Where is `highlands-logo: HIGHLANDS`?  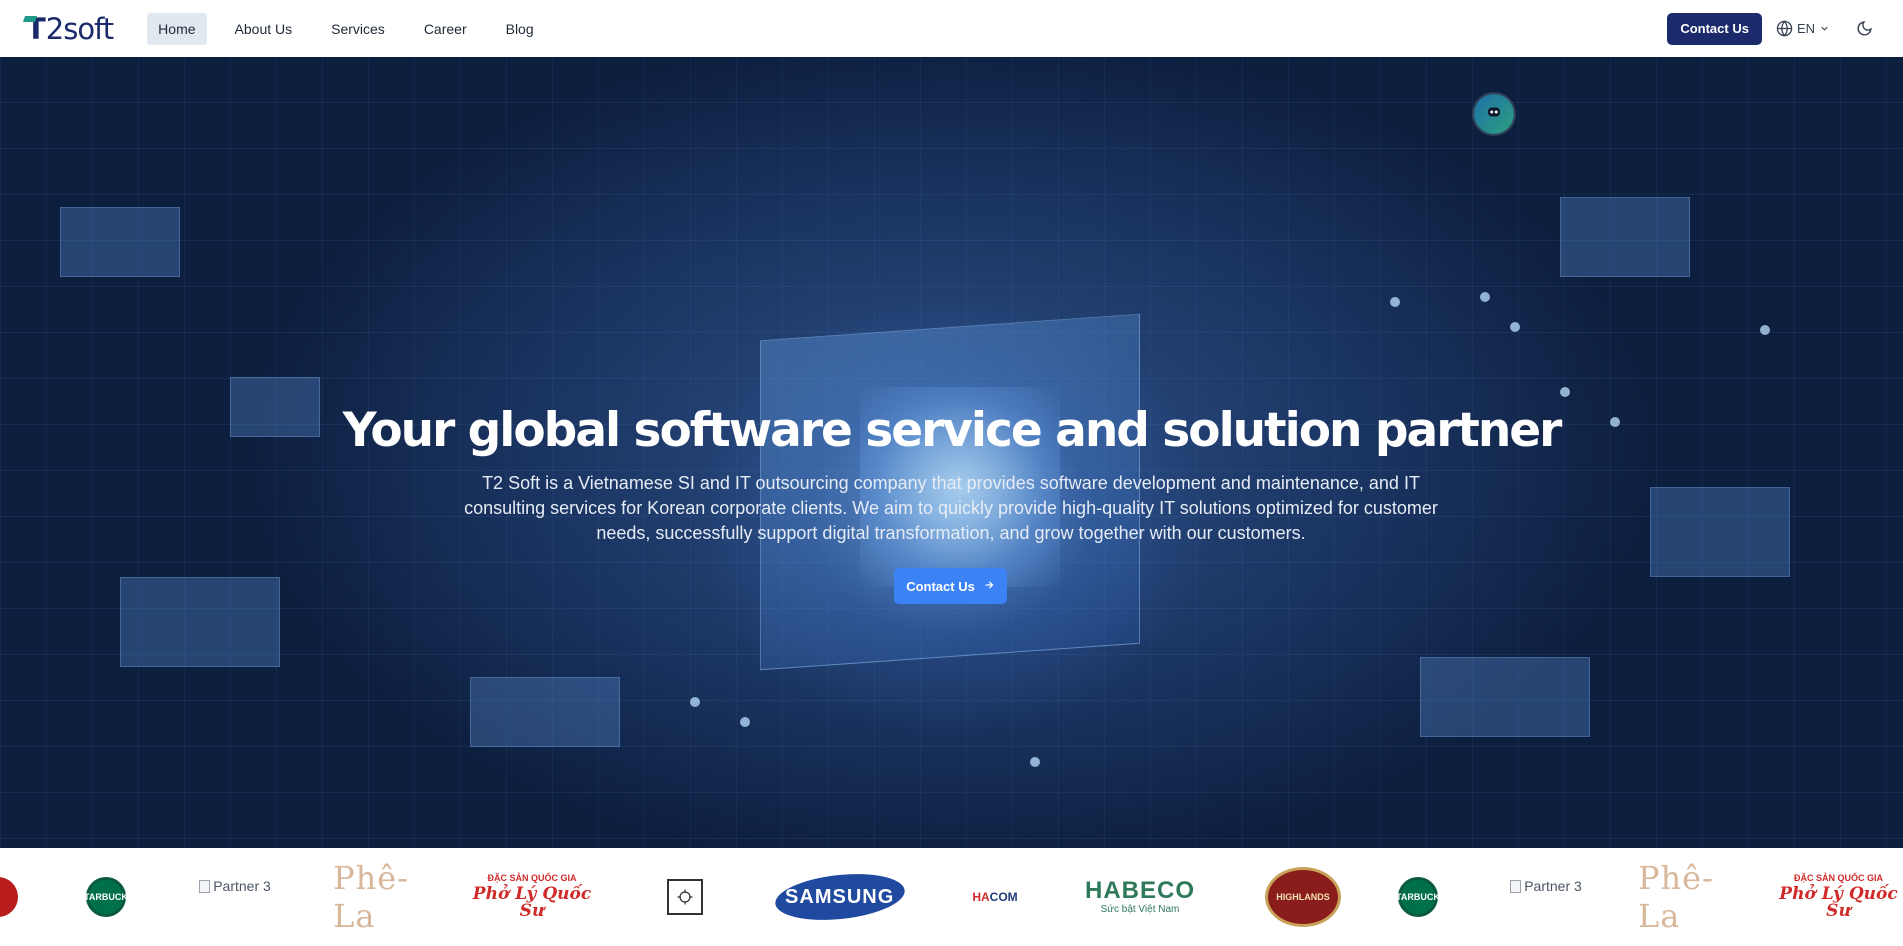 highlands-logo: HIGHLANDS is located at coordinates (1303, 897).